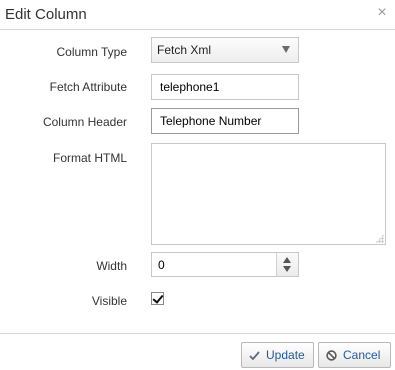 This screenshot has height=370, width=395. I want to click on visible-label: Visible, so click(109, 301).